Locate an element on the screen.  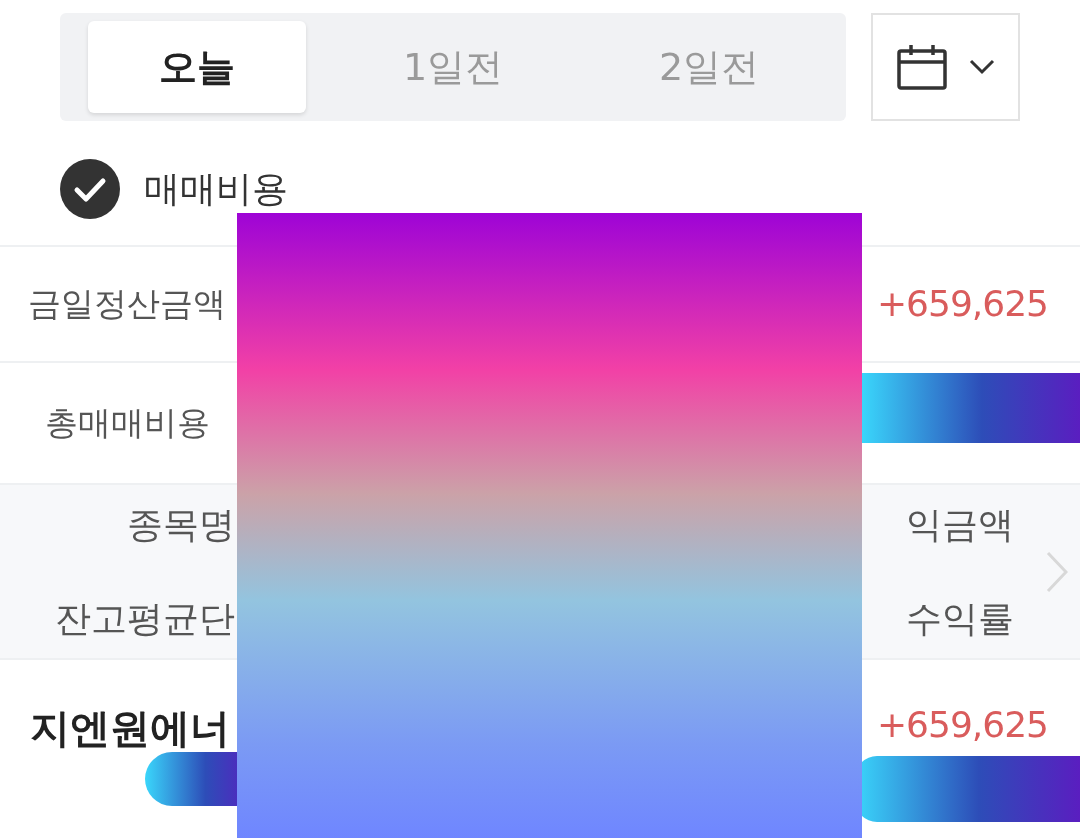
column-header: 잔고평균단 is located at coordinates (145, 618).